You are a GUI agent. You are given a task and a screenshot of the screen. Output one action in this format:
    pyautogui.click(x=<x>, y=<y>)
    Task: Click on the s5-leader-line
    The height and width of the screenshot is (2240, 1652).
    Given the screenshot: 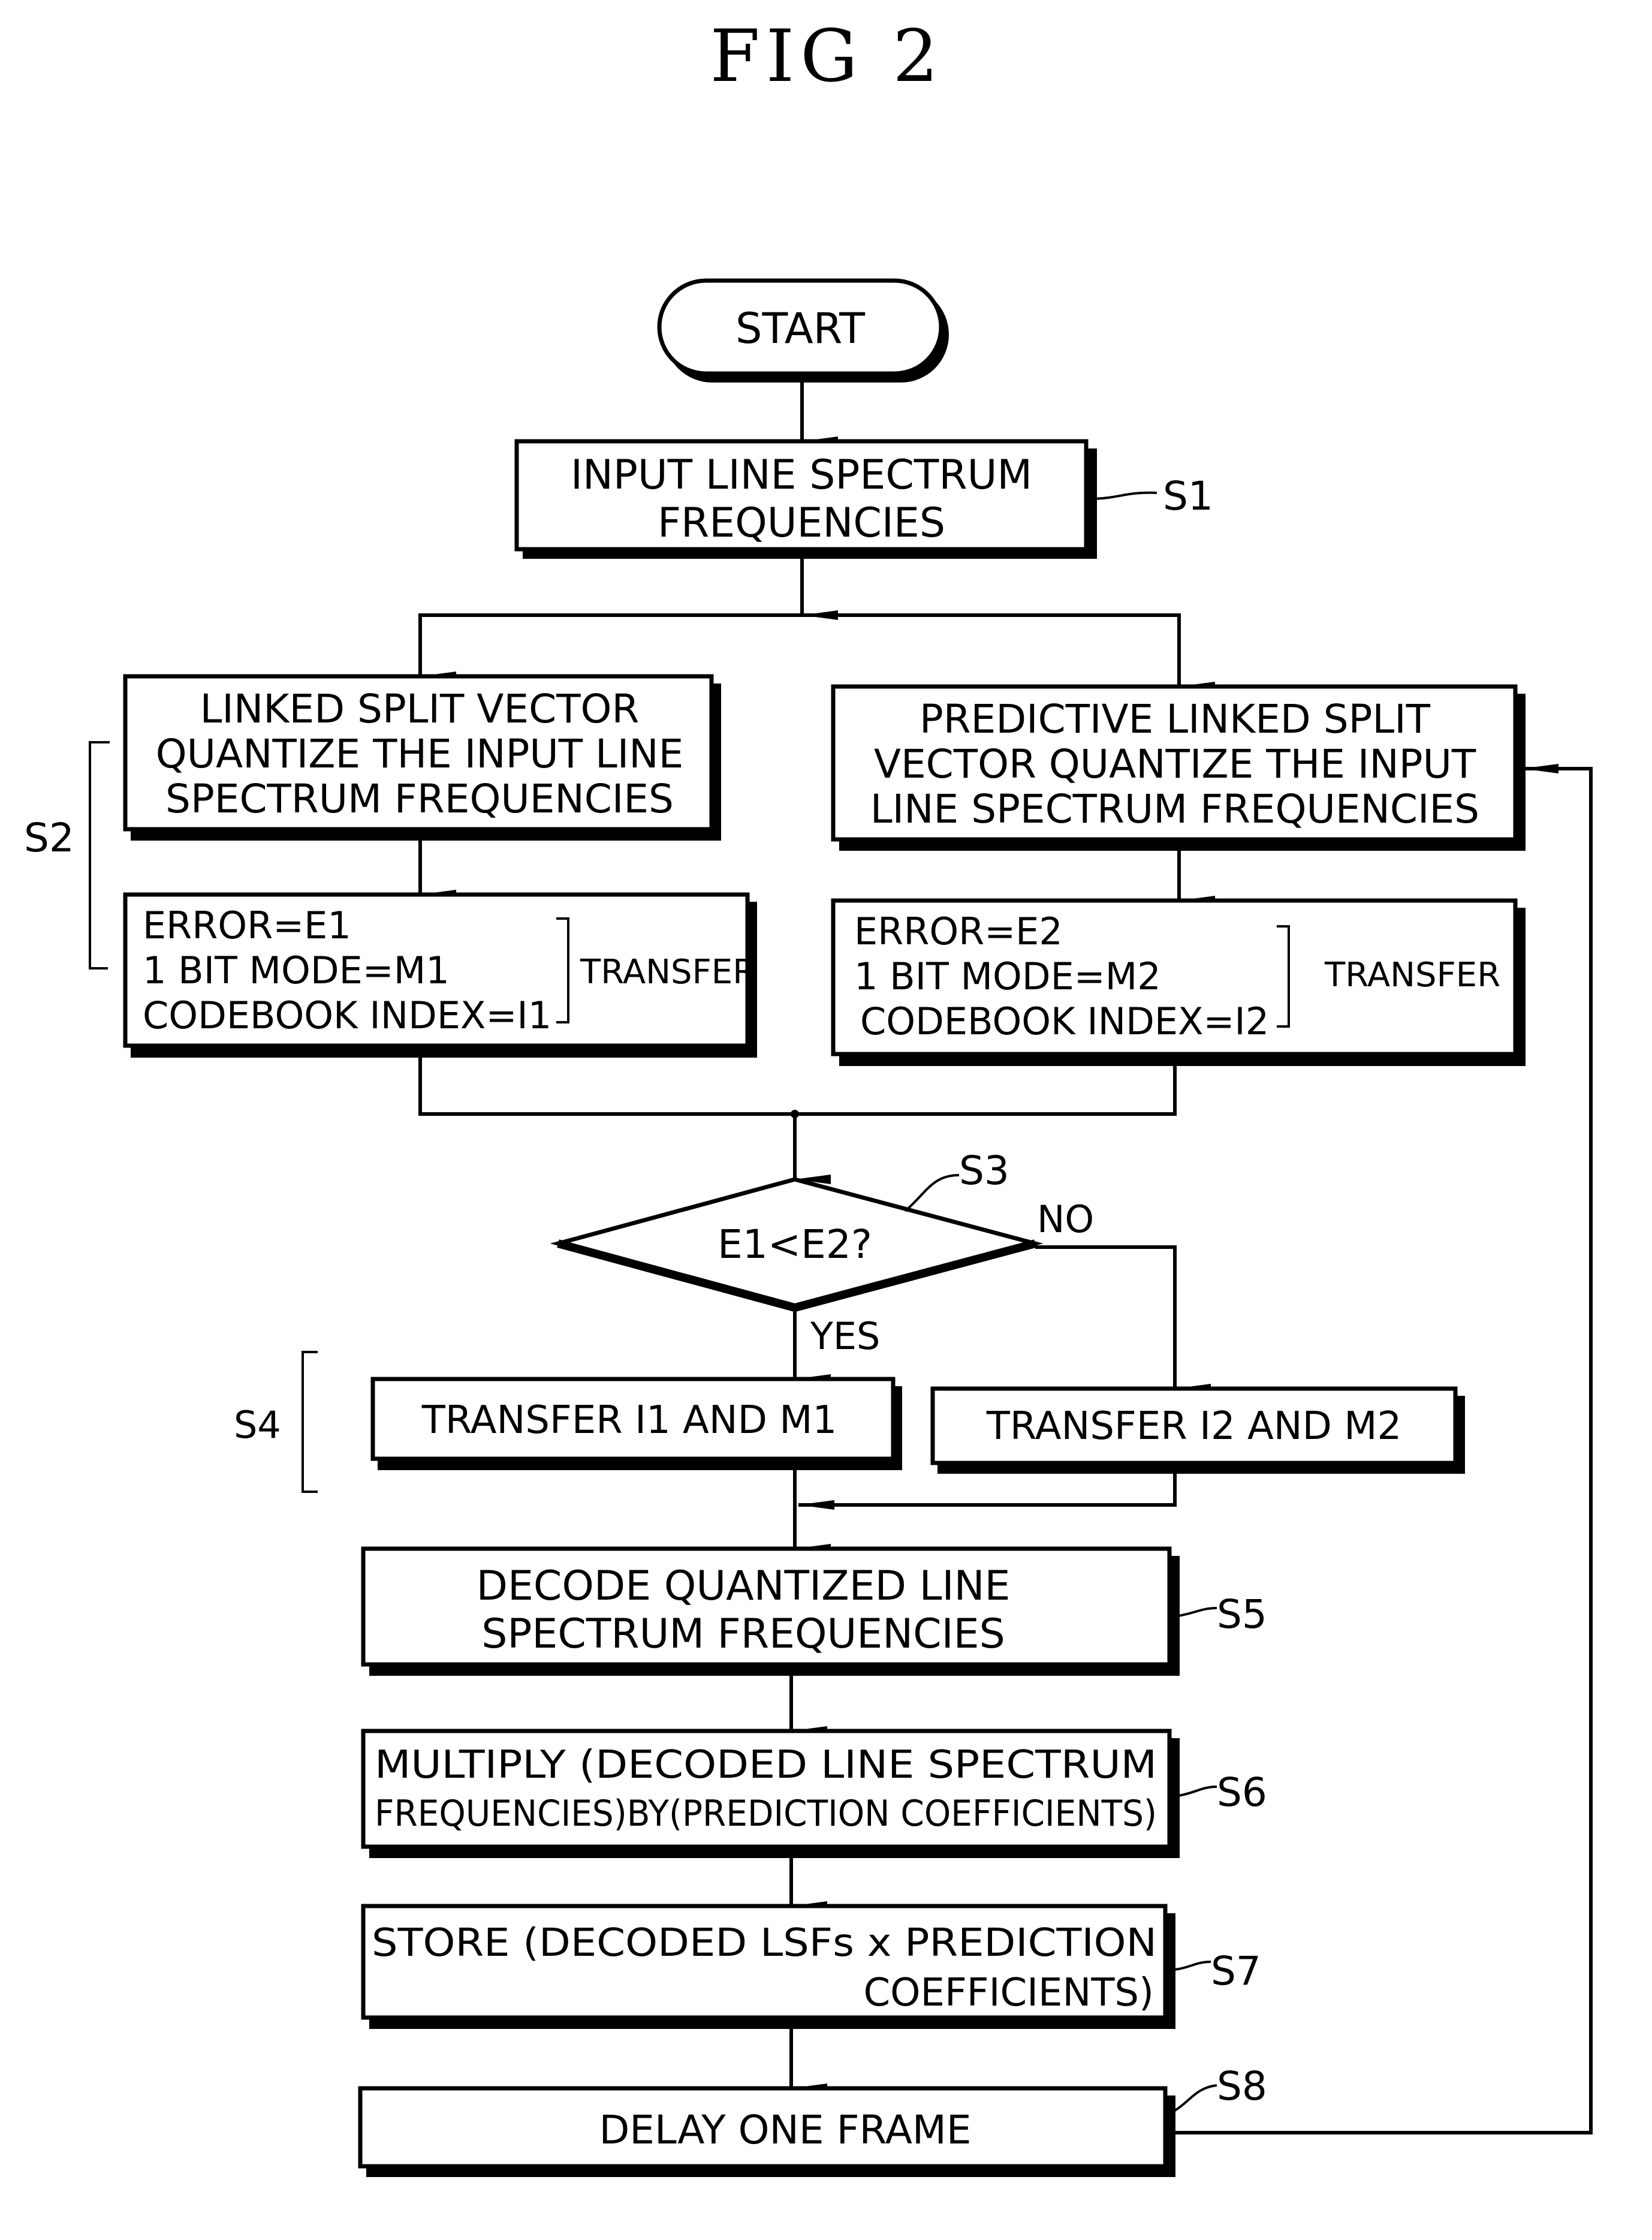 What is the action you would take?
    pyautogui.click(x=1197, y=1612)
    